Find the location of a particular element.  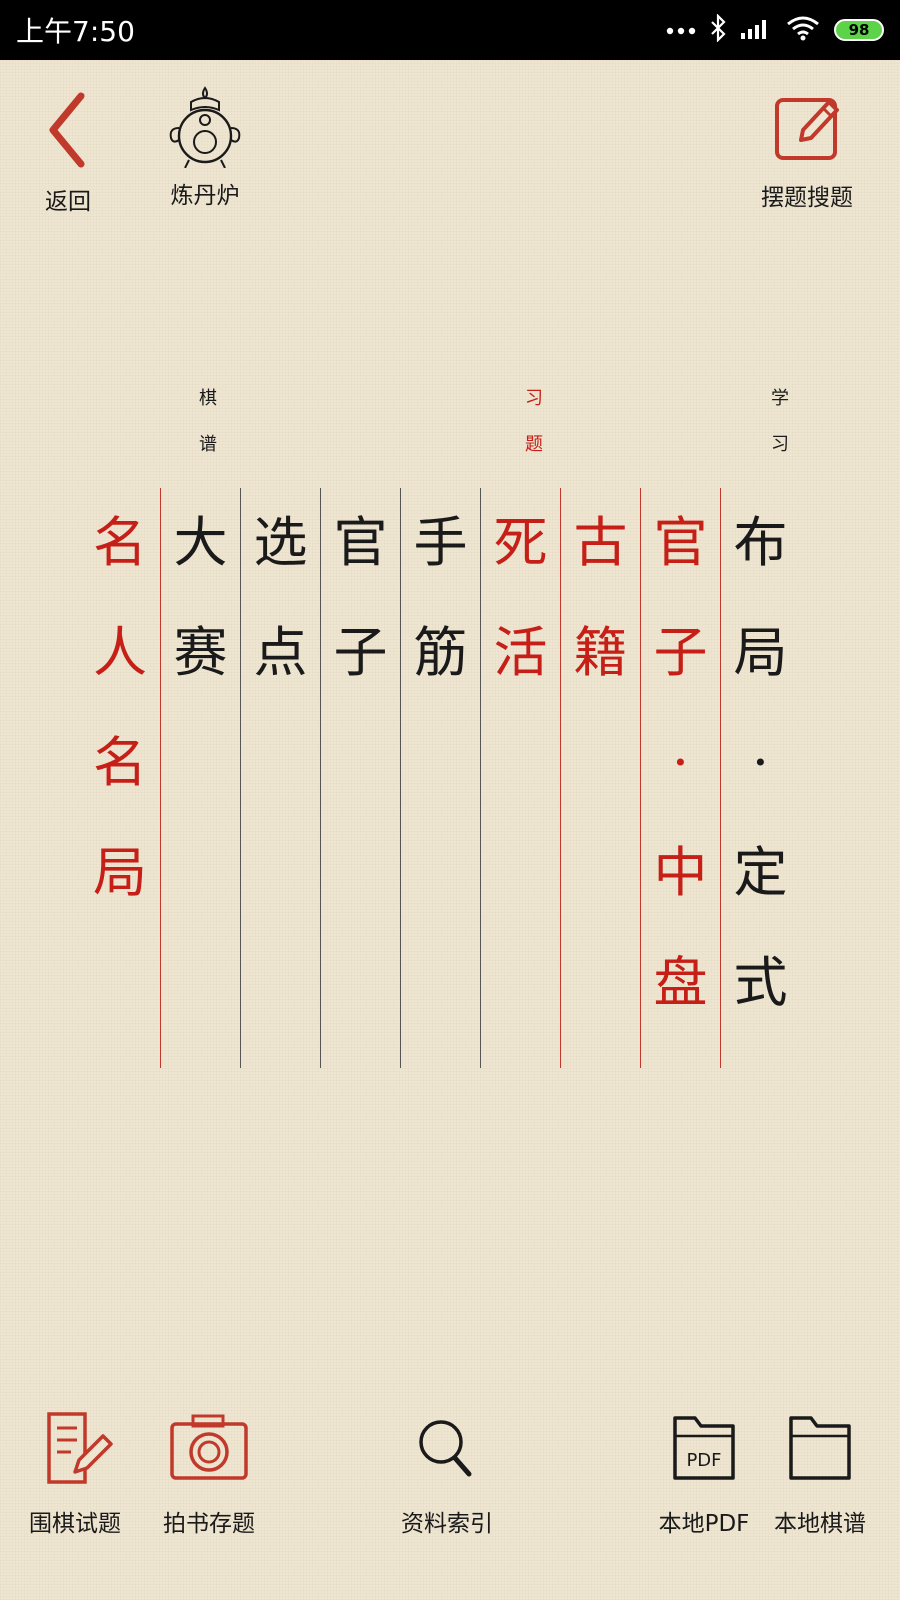

signal-icon is located at coordinates (756, 30).